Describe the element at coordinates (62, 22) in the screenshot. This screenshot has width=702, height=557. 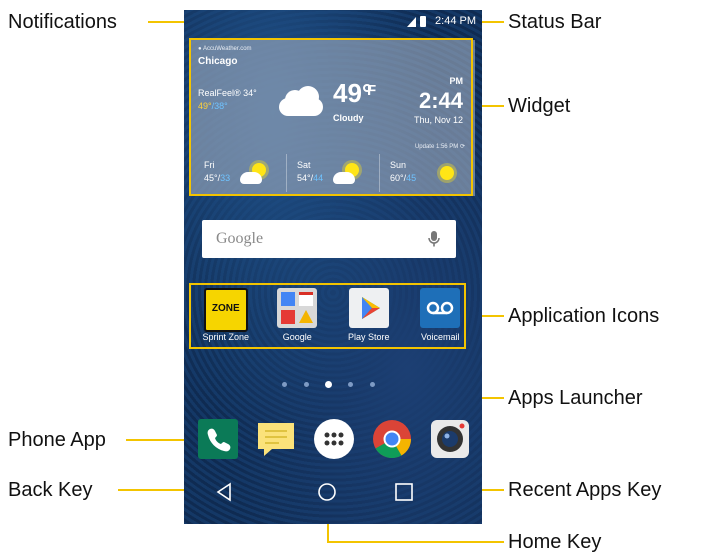
I see `notifications-callout: Notifications` at that location.